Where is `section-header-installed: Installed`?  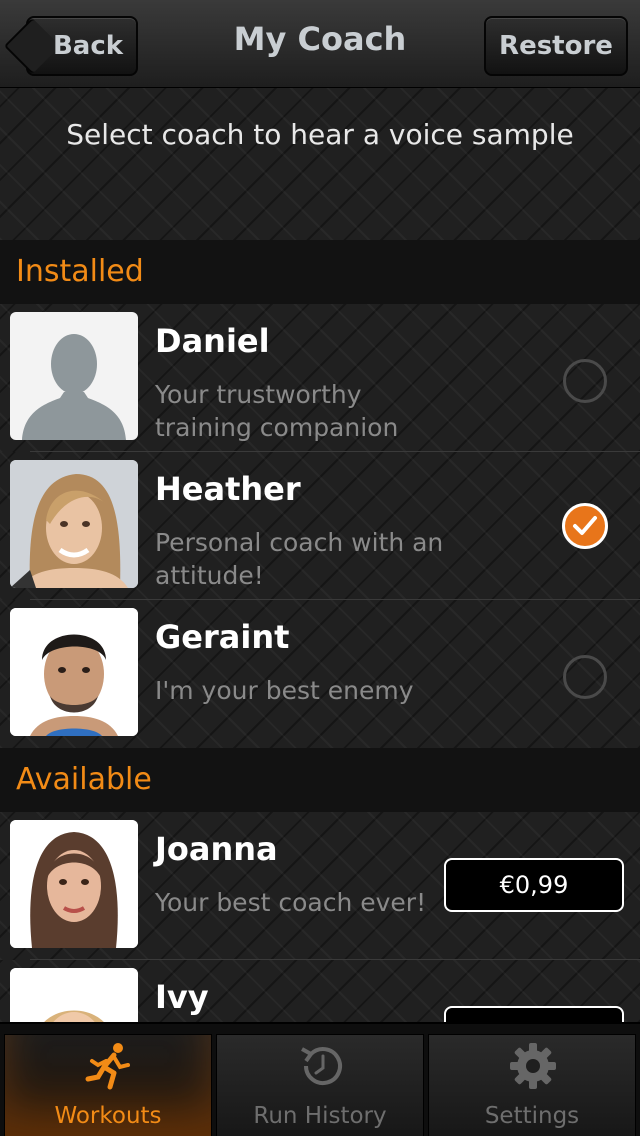 section-header-installed: Installed is located at coordinates (320, 272).